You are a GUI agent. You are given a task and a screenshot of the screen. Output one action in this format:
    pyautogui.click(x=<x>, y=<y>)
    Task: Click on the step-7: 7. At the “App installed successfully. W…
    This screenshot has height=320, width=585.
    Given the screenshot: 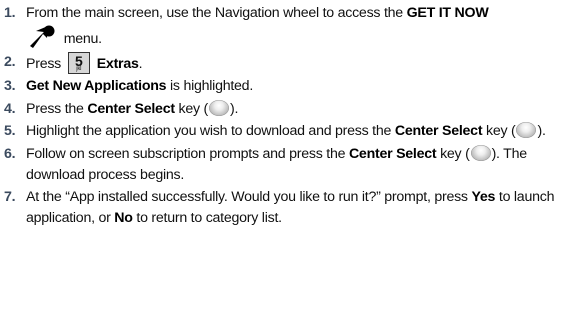 What is the action you would take?
    pyautogui.click(x=292, y=208)
    